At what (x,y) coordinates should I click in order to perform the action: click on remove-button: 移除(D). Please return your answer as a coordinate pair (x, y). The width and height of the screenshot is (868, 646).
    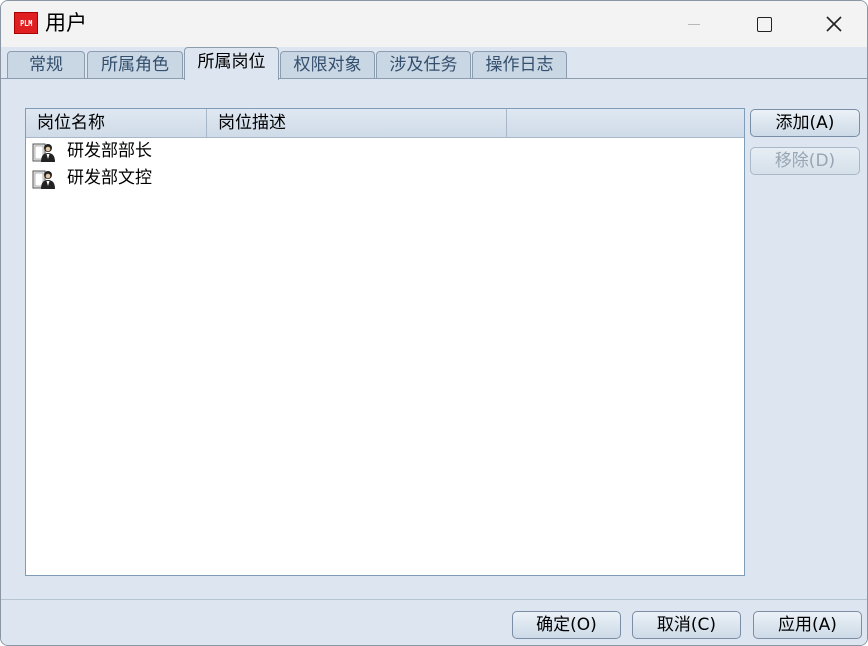
    Looking at the image, I should click on (805, 161).